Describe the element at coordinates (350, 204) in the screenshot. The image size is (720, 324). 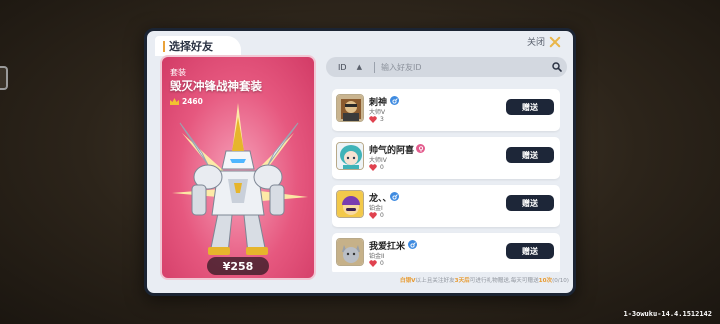
I see `purple-beanie-avatar` at that location.